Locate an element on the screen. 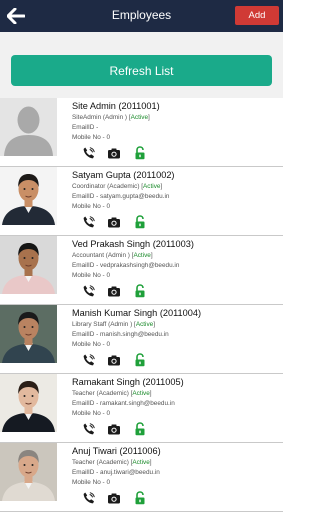 Image resolution: width=320 pixels, height=512 pixels. employee-email: EmailID - manish.singh@beedu.in is located at coordinates (120, 334).